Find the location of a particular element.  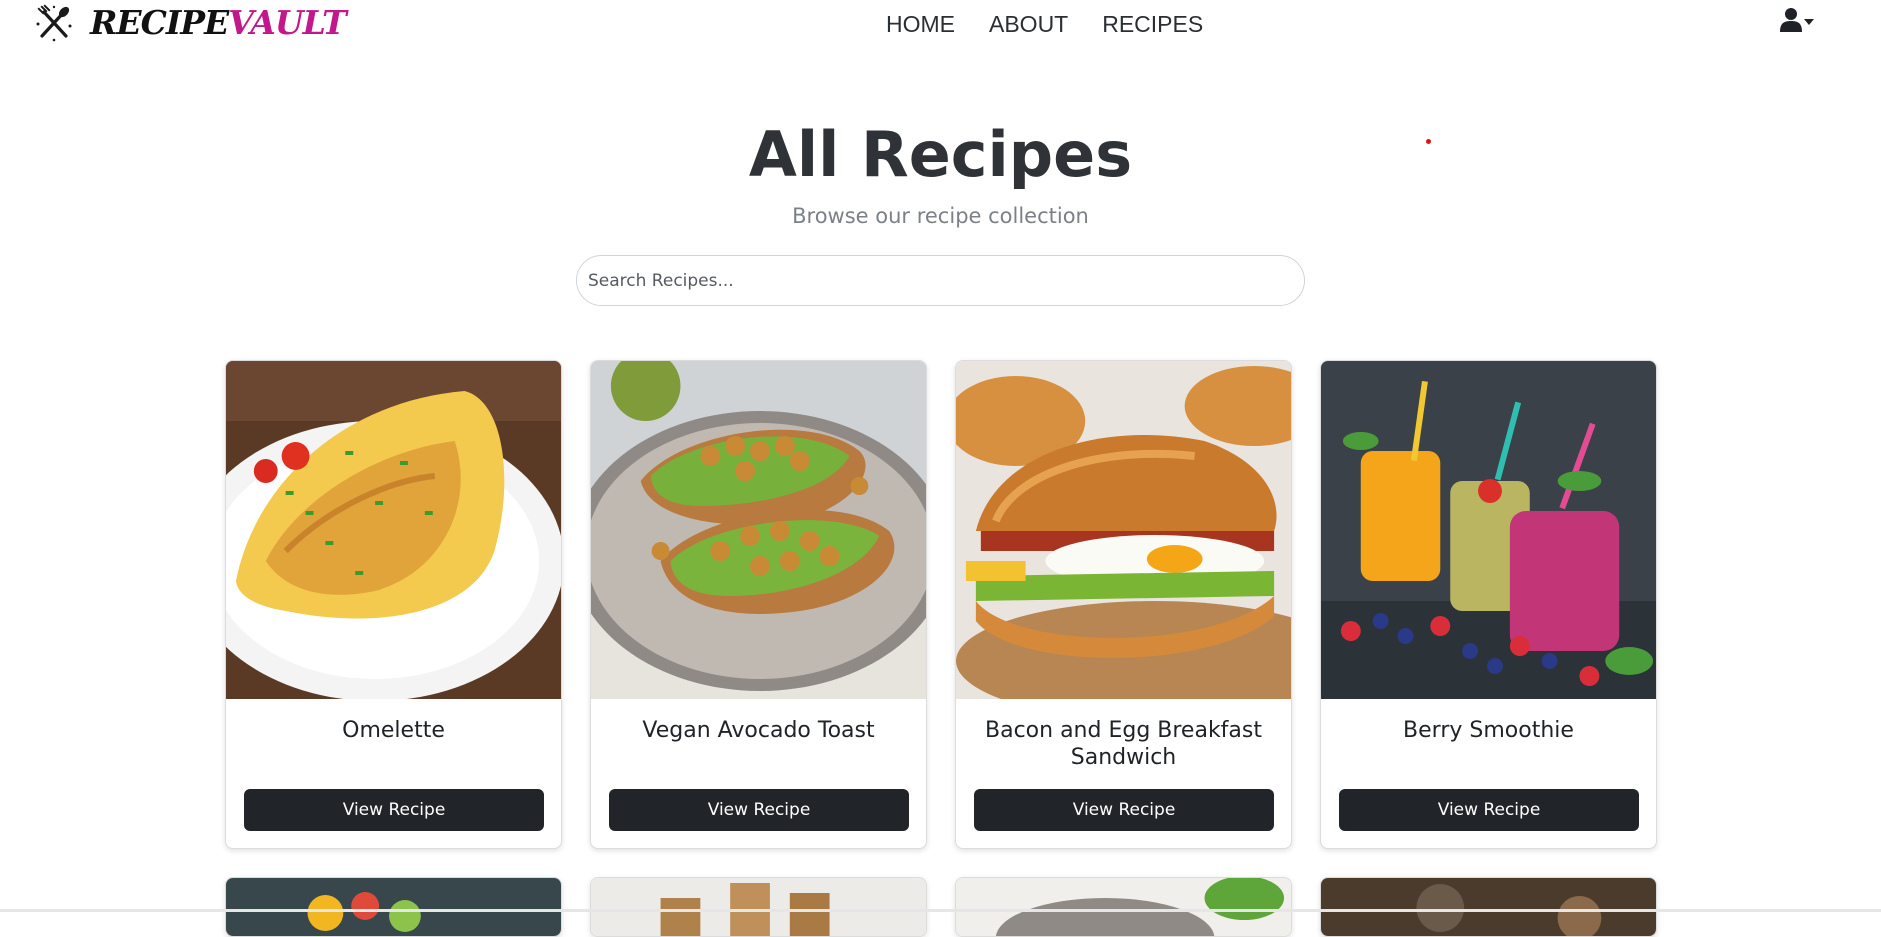

brand-name: RECIPEVAULT is located at coordinates (218, 22).